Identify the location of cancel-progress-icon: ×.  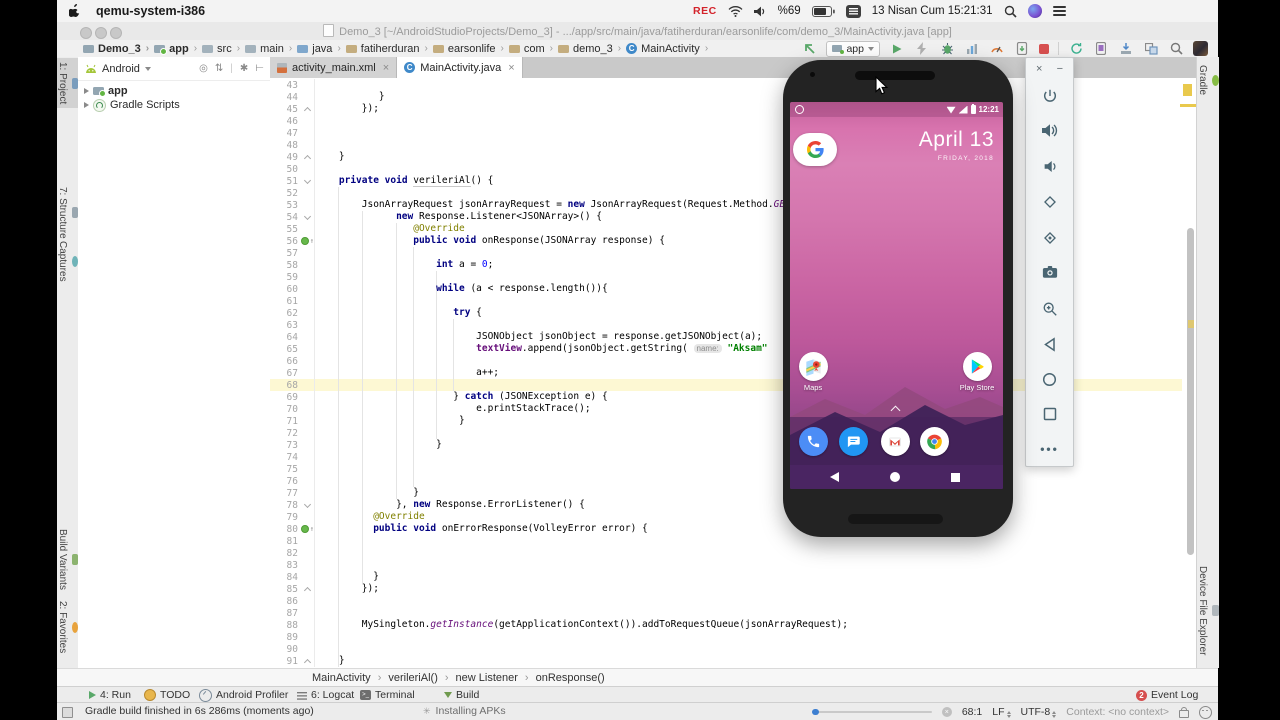
(946, 712).